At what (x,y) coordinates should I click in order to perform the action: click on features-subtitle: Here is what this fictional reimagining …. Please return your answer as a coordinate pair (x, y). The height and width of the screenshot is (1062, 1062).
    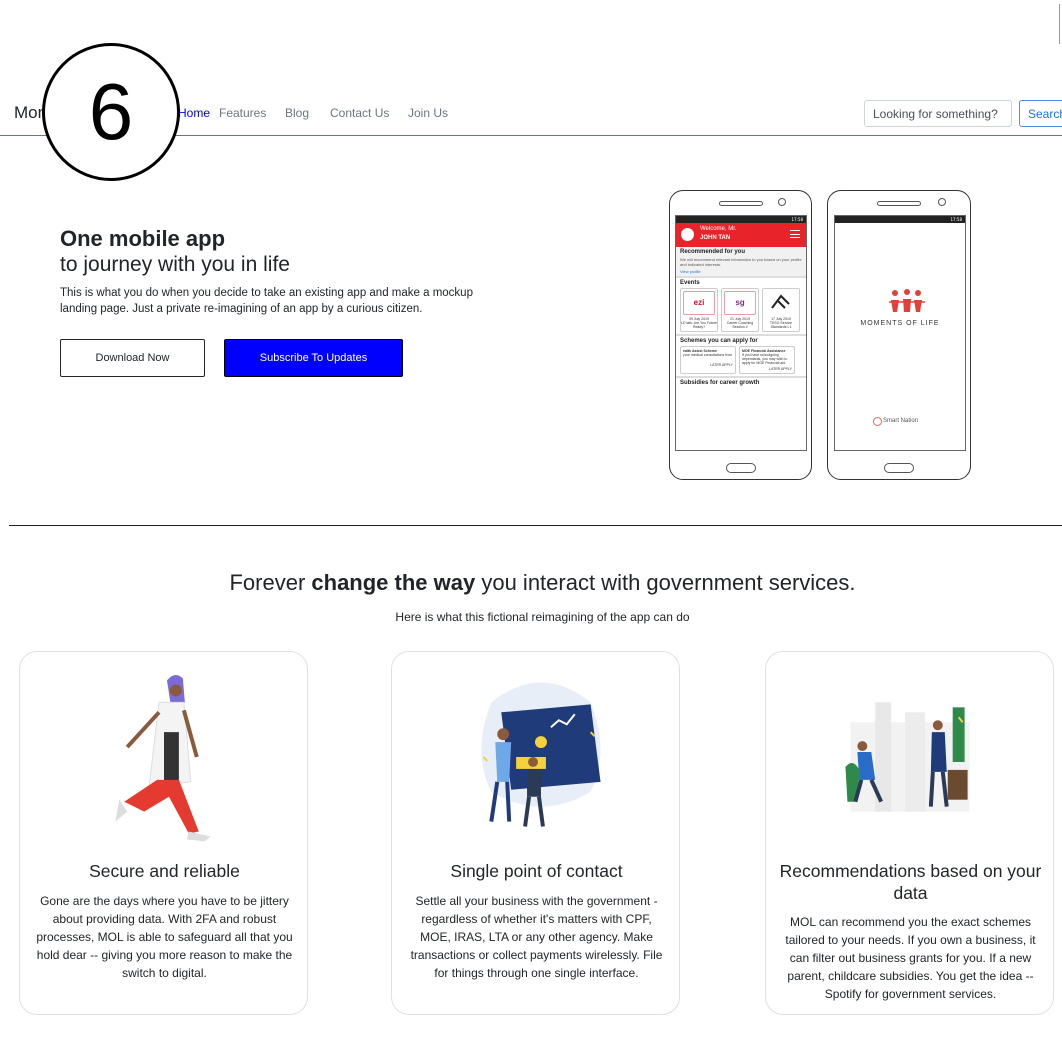
    Looking at the image, I should click on (542, 617).